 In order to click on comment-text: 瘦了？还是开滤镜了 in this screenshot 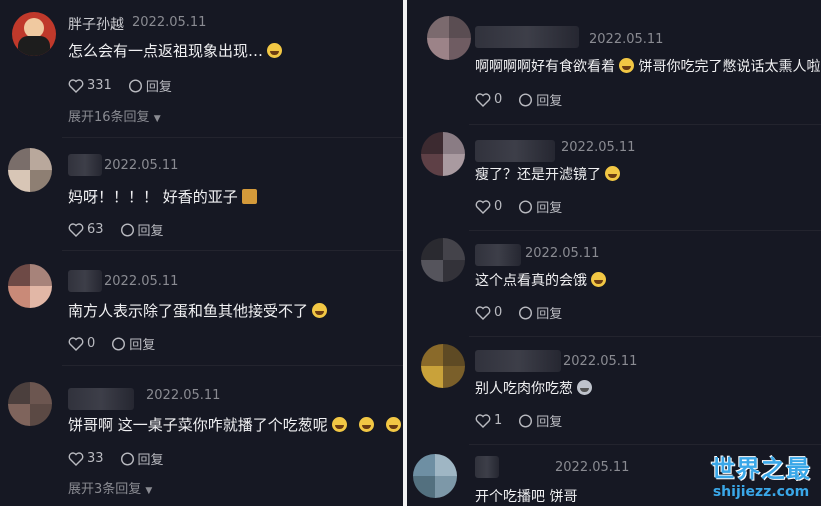, I will do `click(547, 174)`.